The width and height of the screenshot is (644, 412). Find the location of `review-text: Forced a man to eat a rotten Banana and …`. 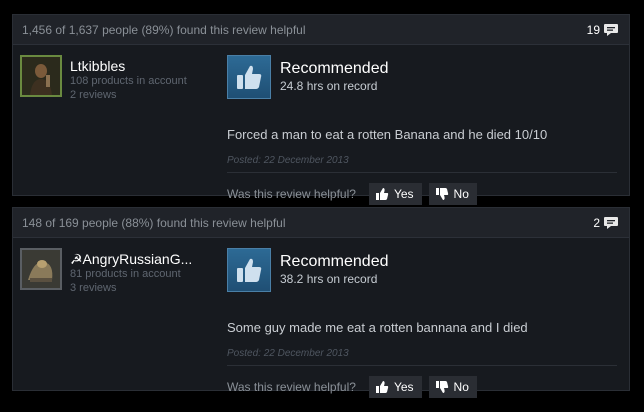

review-text: Forced a man to eat a rotten Banana and … is located at coordinates (387, 134).